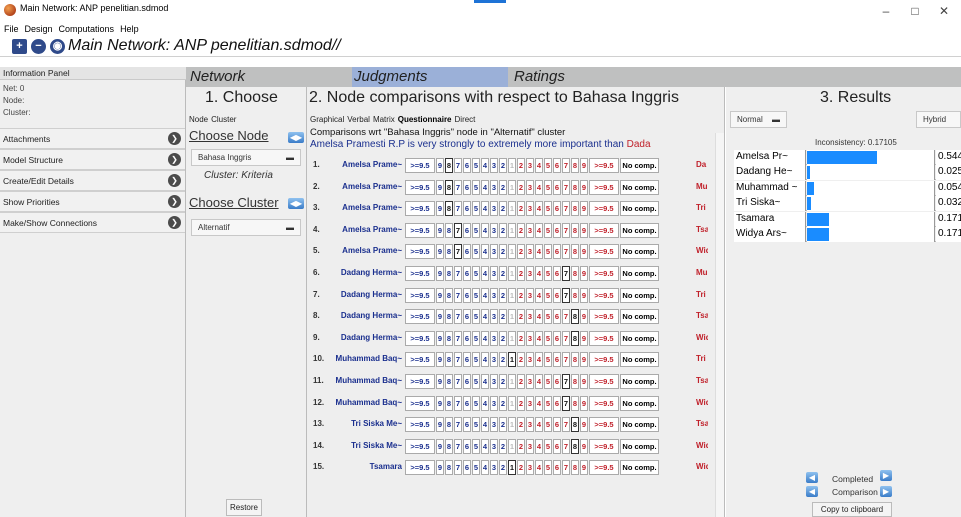 The height and width of the screenshot is (517, 961). What do you see at coordinates (915, 11) in the screenshot?
I see `maximize-button: □` at bounding box center [915, 11].